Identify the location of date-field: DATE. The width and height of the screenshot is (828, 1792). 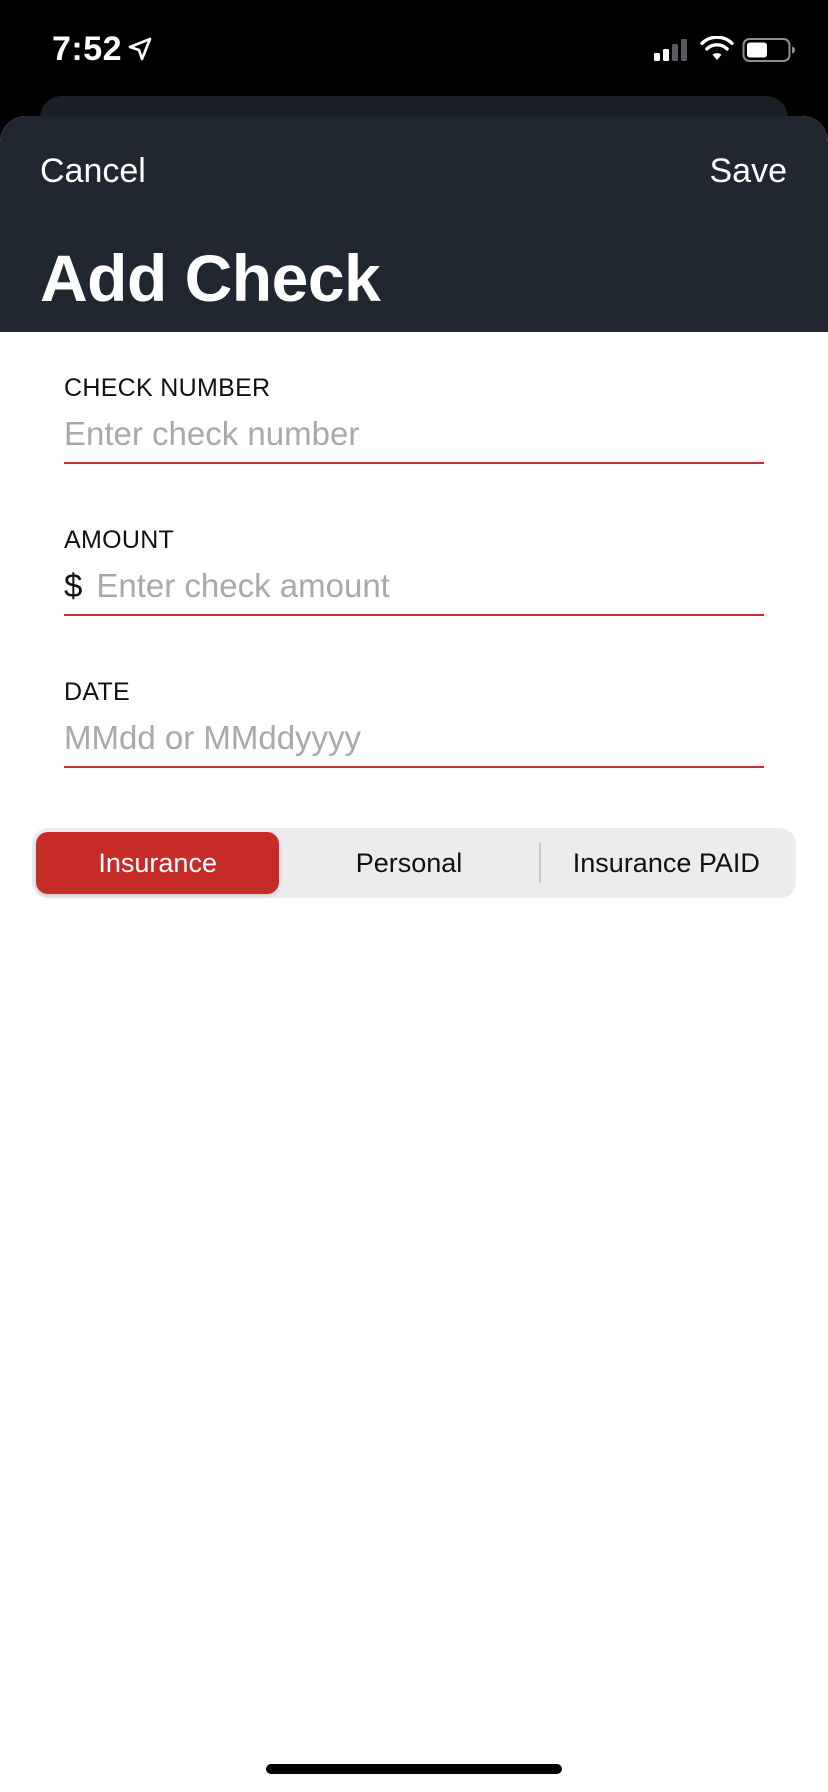
(414, 712).